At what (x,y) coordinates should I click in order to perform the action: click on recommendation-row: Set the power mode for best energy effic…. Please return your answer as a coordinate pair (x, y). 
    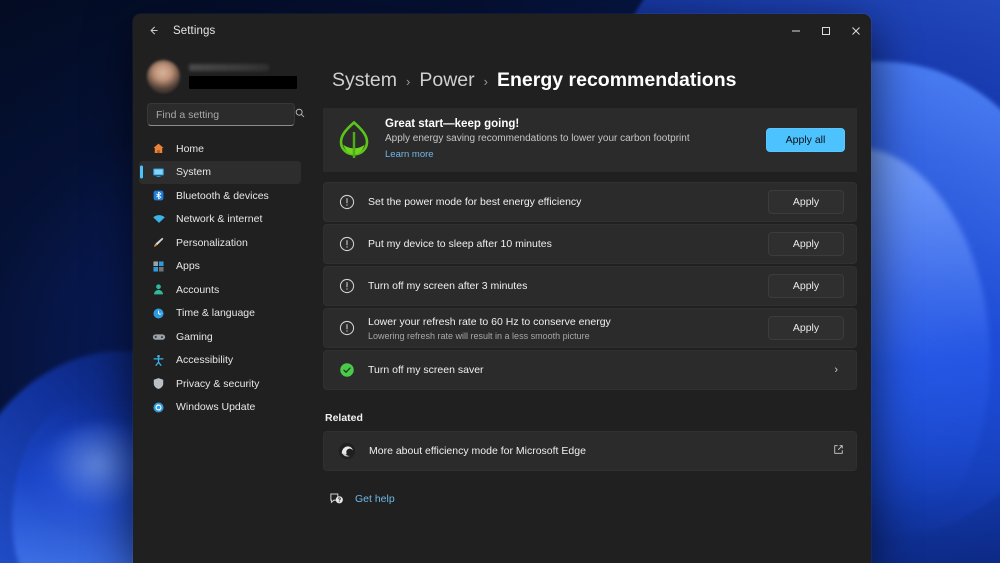
    Looking at the image, I should click on (590, 202).